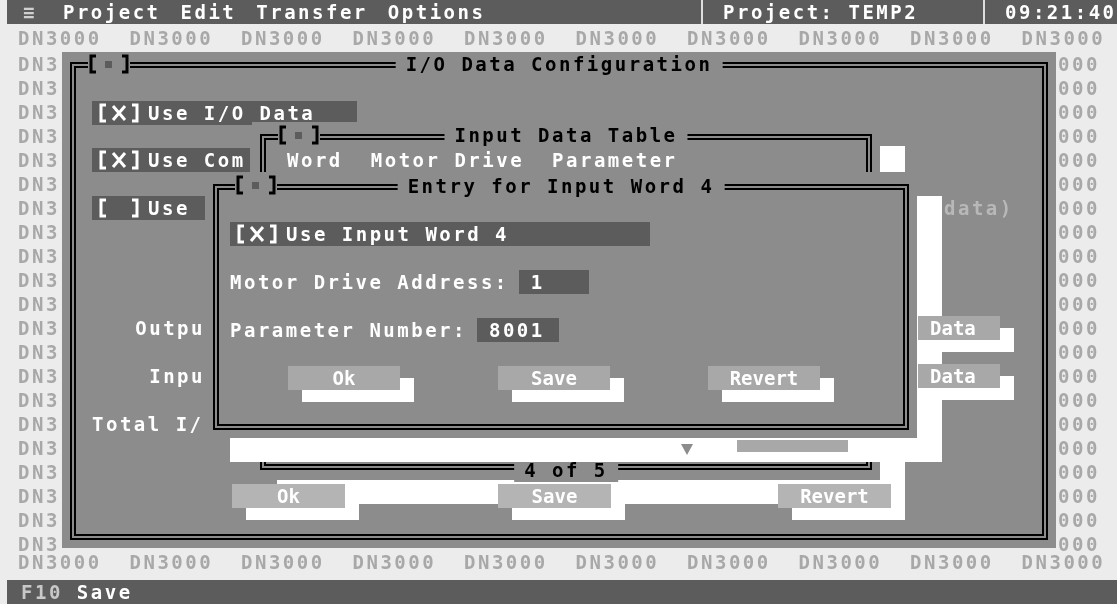  Describe the element at coordinates (517, 330) in the screenshot. I see `input-field: 8001` at that location.